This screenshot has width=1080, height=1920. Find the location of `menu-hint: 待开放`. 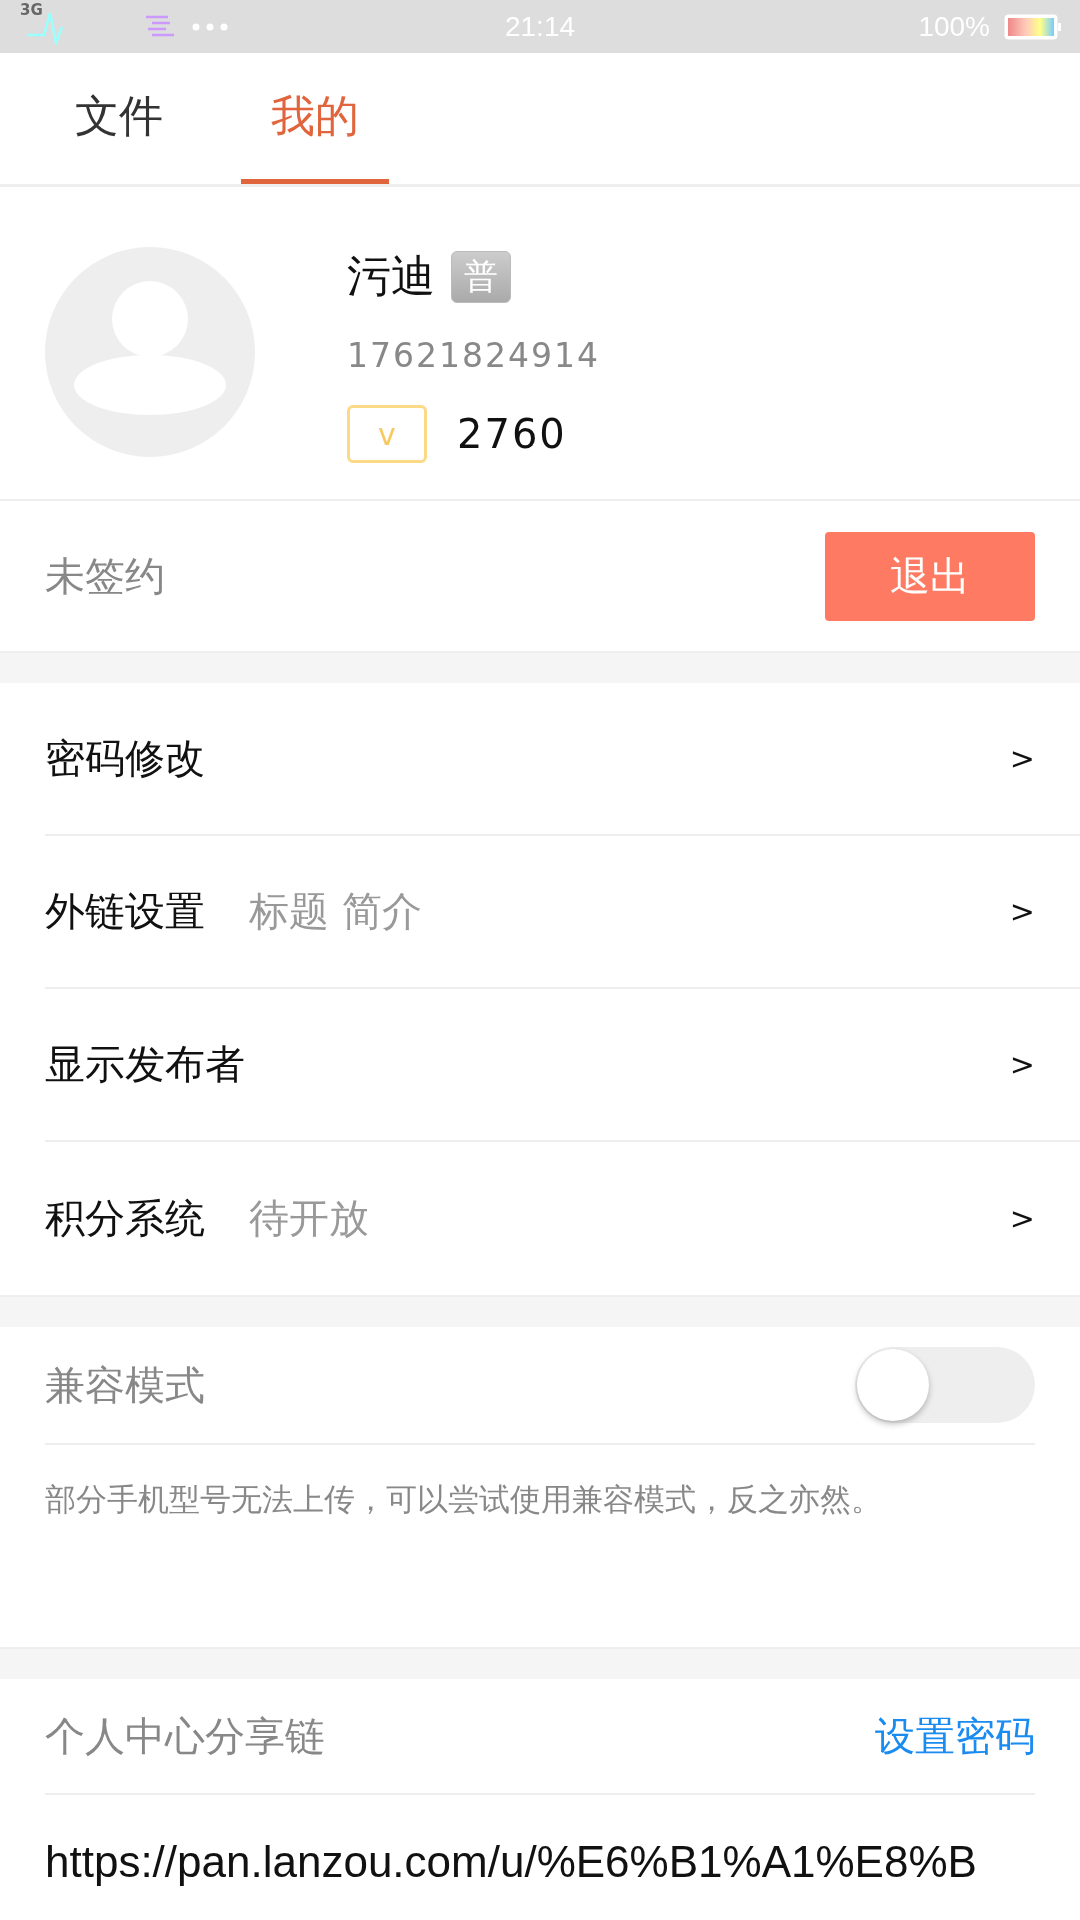

menu-hint: 待开放 is located at coordinates (309, 1218).